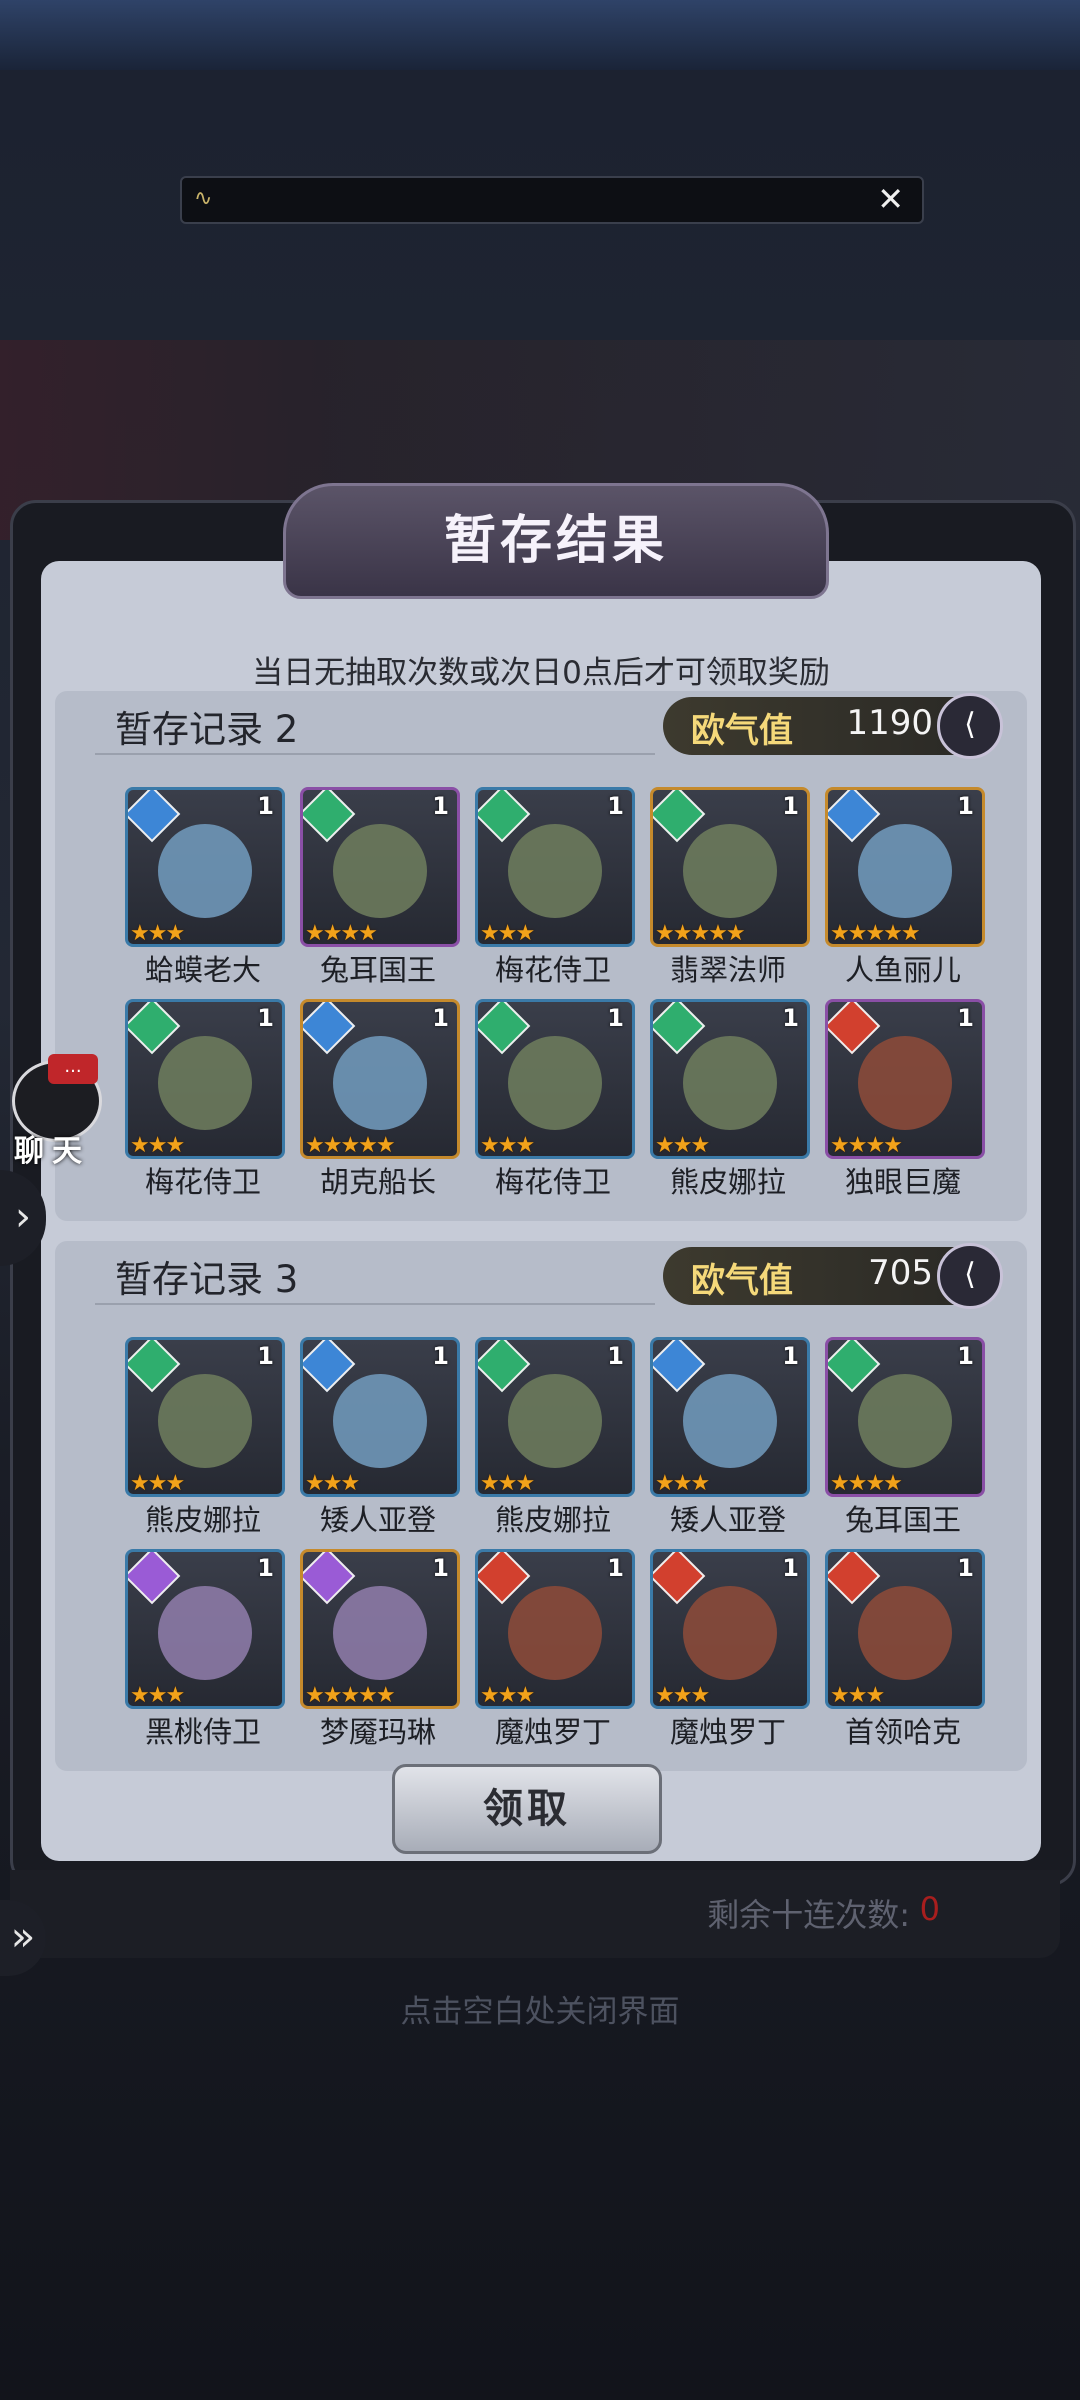 The width and height of the screenshot is (1080, 2400). Describe the element at coordinates (552, 200) in the screenshot. I see `top-strip: ∿ ✕` at that location.